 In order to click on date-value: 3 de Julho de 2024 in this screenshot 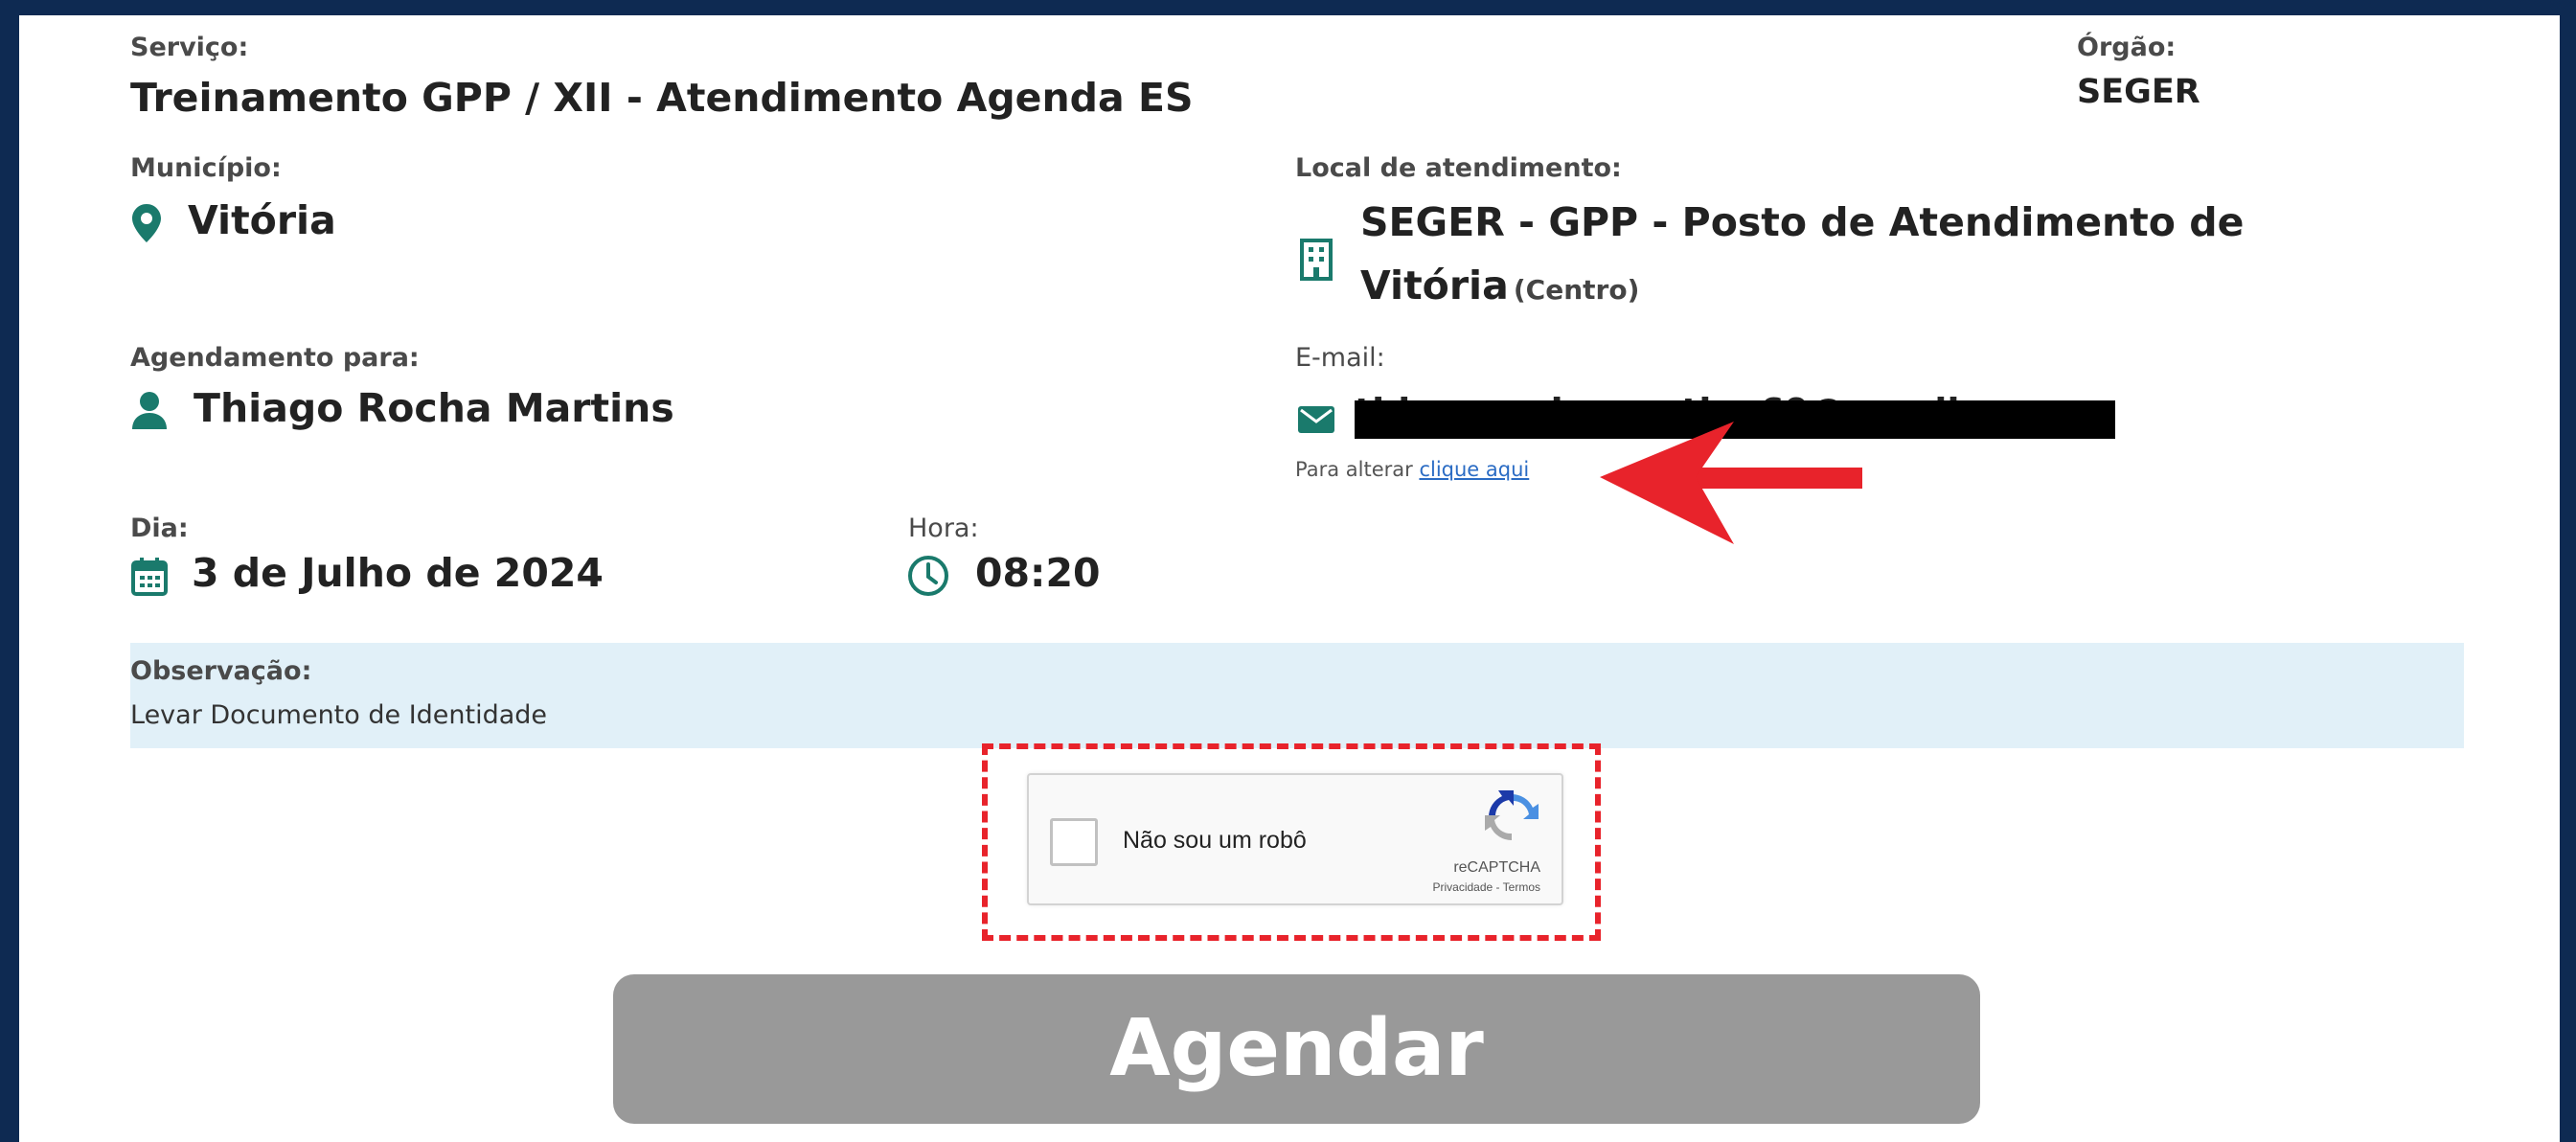, I will do `click(398, 573)`.